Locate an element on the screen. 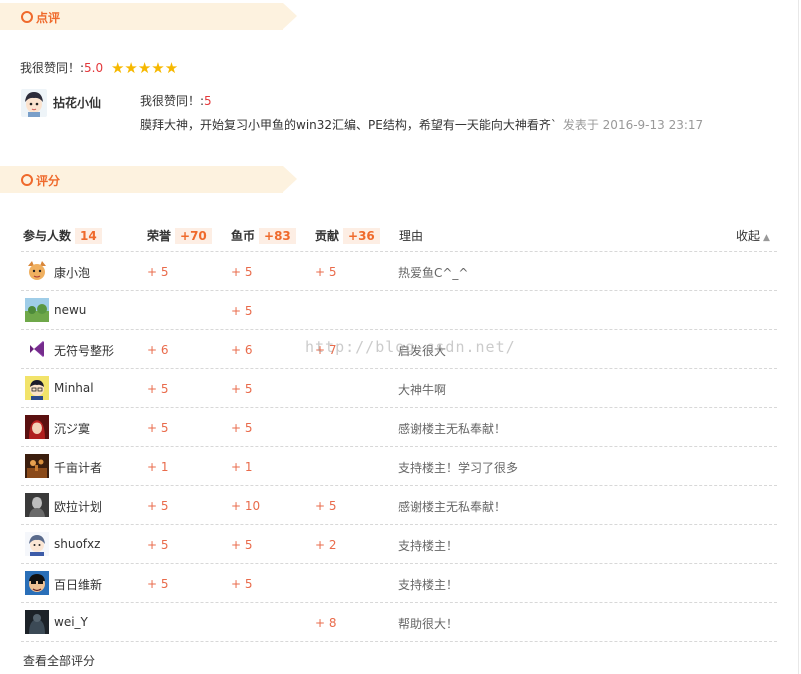 Image resolution: width=801 pixels, height=674 pixels. overall-rating: 我很赞同！:5.0 ★★★★★ is located at coordinates (99, 68).